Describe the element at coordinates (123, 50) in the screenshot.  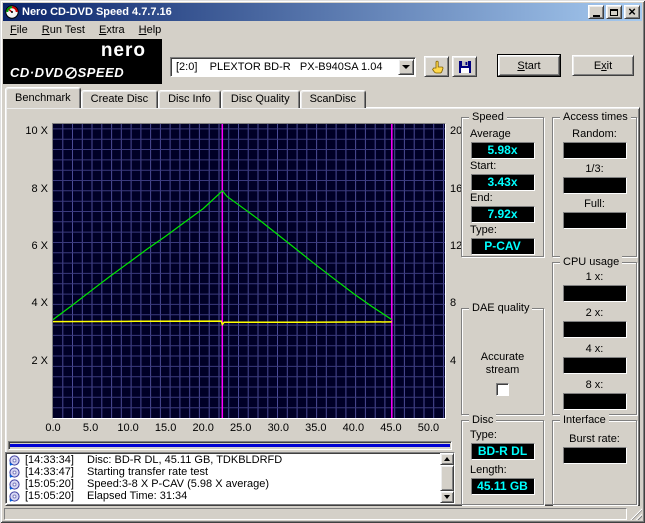
I see `nero-brand-text: nero` at that location.